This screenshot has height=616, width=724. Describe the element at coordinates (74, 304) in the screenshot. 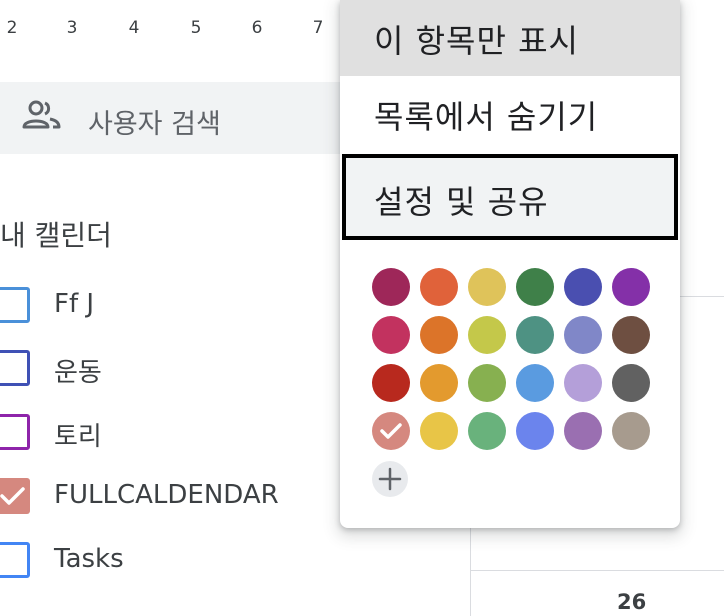

I see `calendar-item-label: Ff J` at that location.